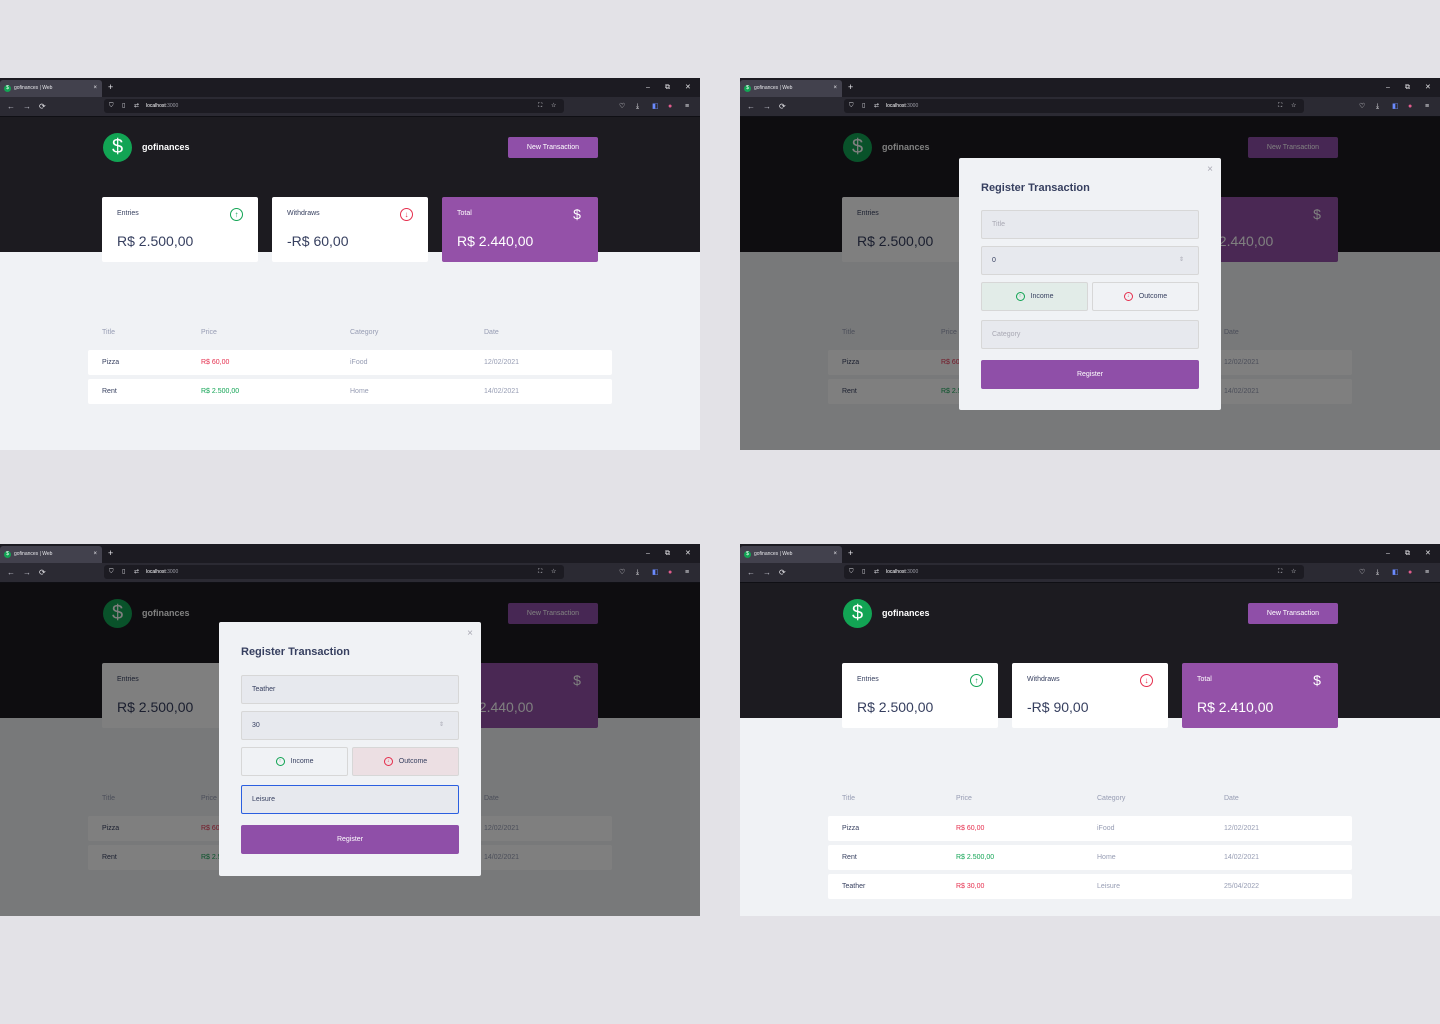  Describe the element at coordinates (1108, 886) in the screenshot. I see `cell-category: Leisure` at that location.